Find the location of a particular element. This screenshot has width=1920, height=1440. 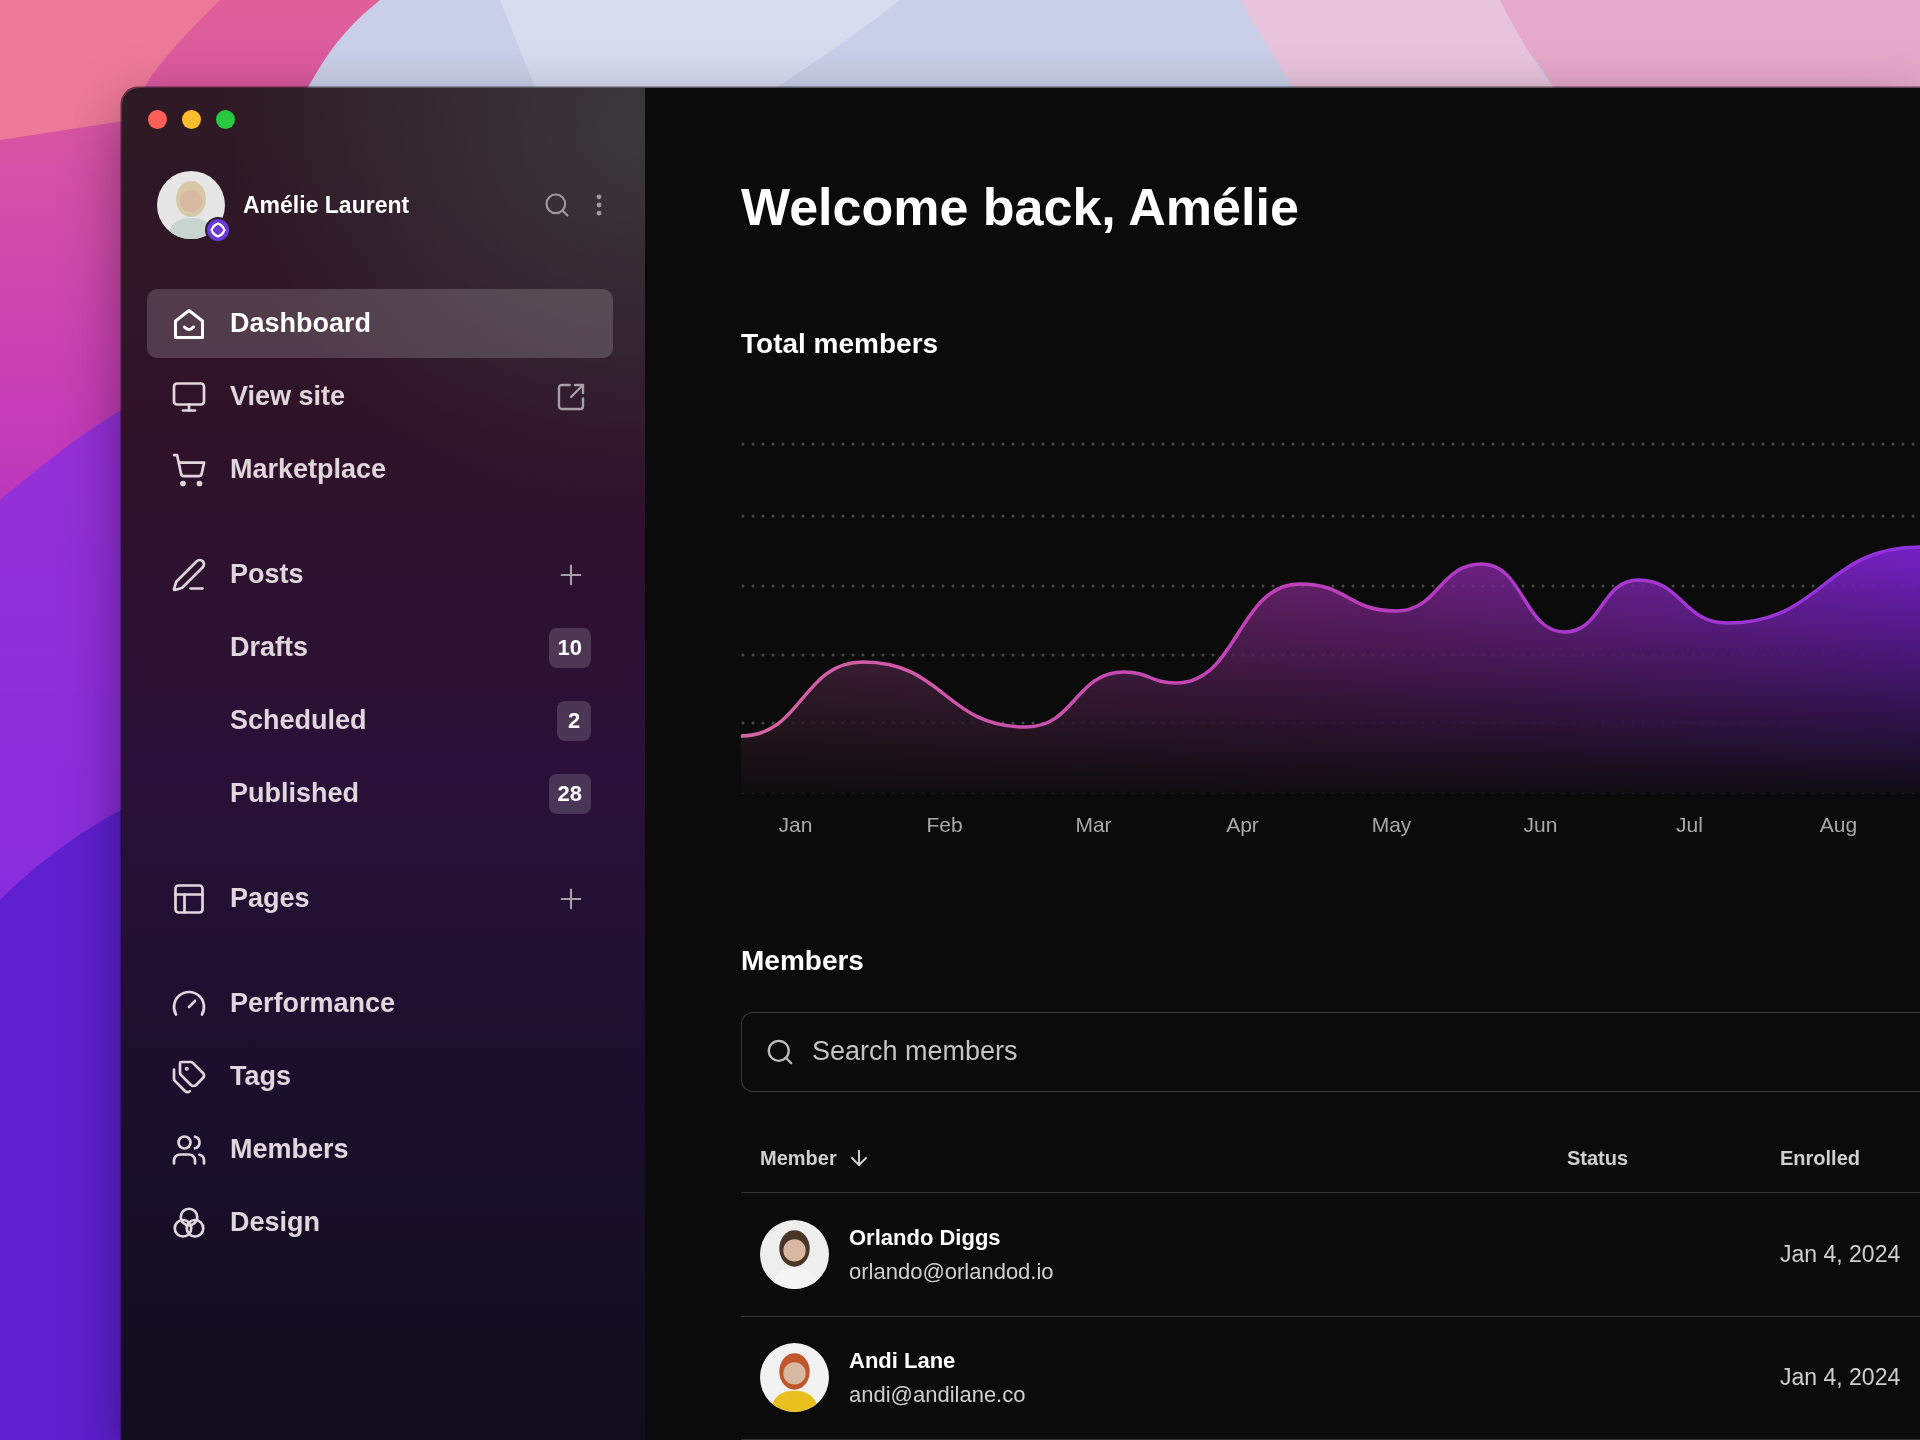

page-title: Welcome back, Amélie is located at coordinates (1020, 207).